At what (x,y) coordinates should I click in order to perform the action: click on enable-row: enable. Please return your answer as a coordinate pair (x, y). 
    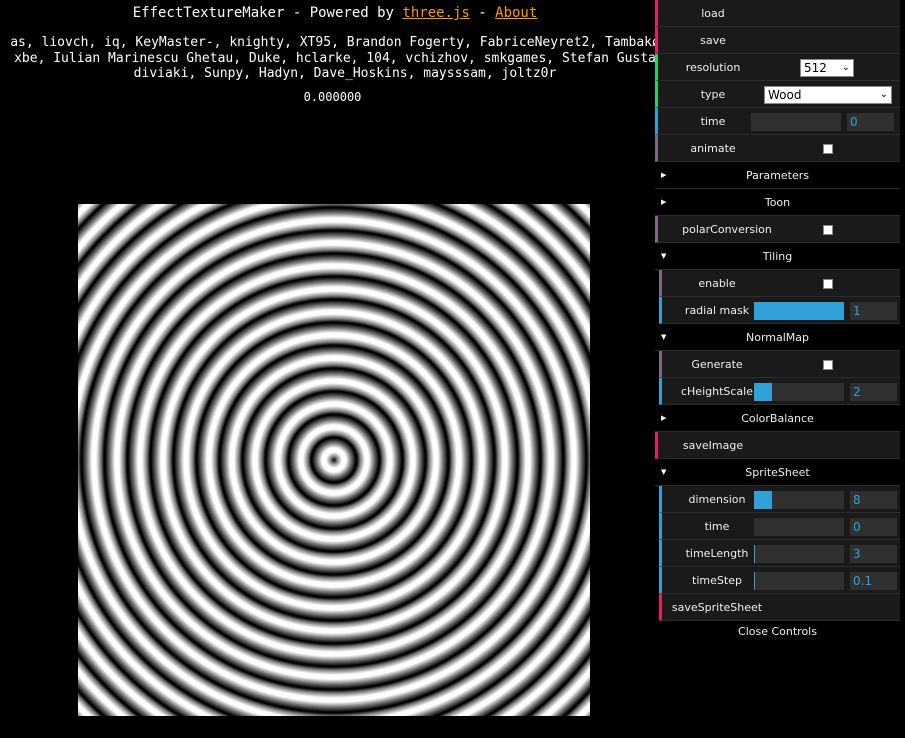
    Looking at the image, I should click on (779, 283).